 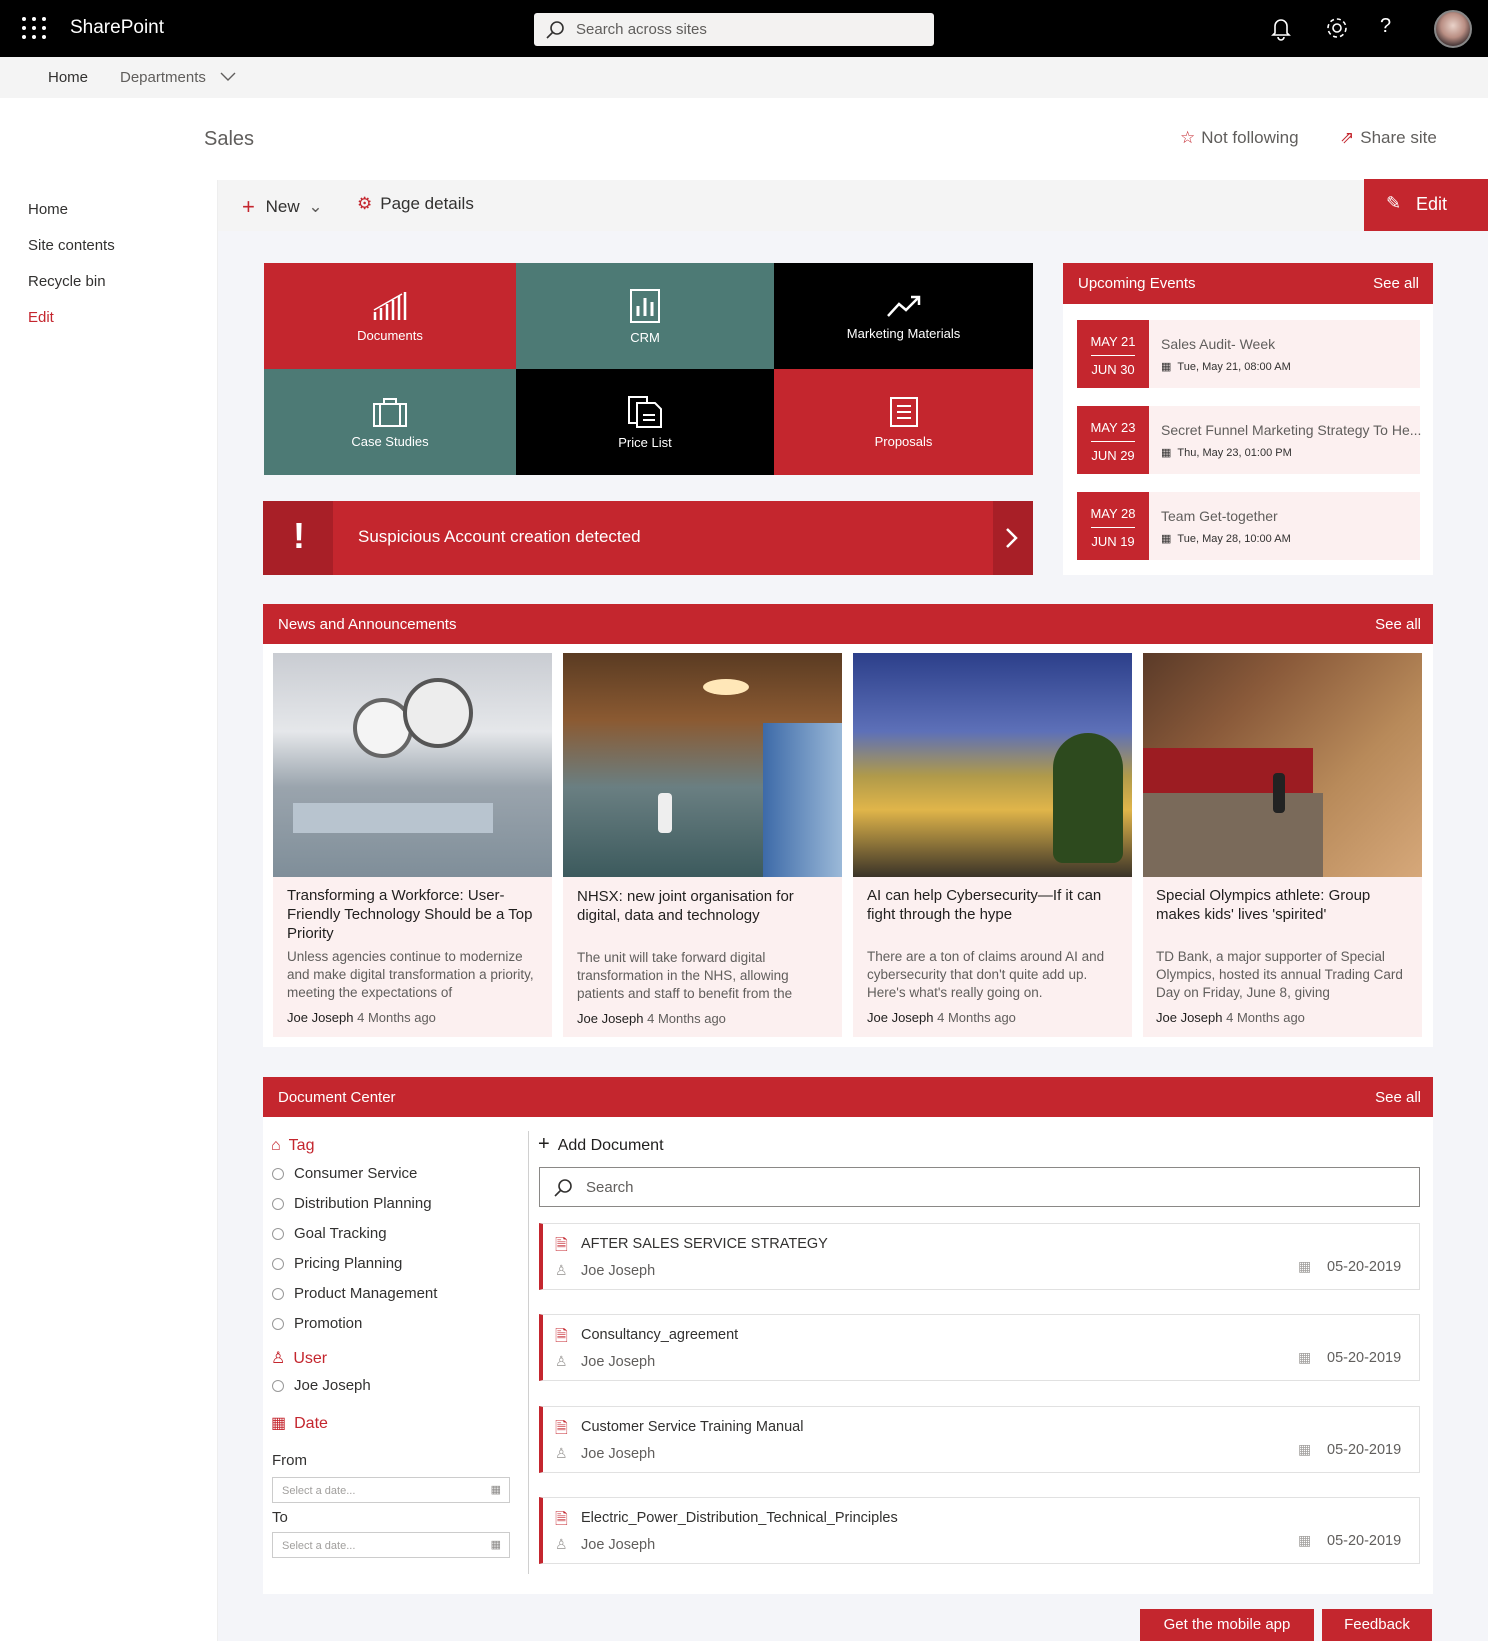 I want to click on from-date-picker: Select a date... ▦, so click(x=391, y=1490).